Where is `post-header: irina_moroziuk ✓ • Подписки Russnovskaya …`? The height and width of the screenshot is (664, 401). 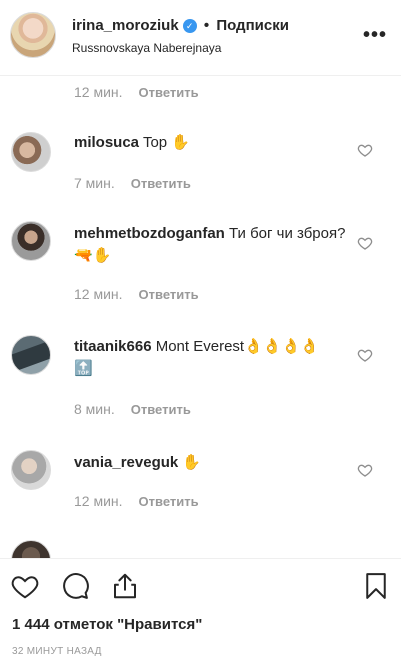
post-header: irina_moroziuk ✓ • Подписки Russnovskaya … is located at coordinates (200, 38).